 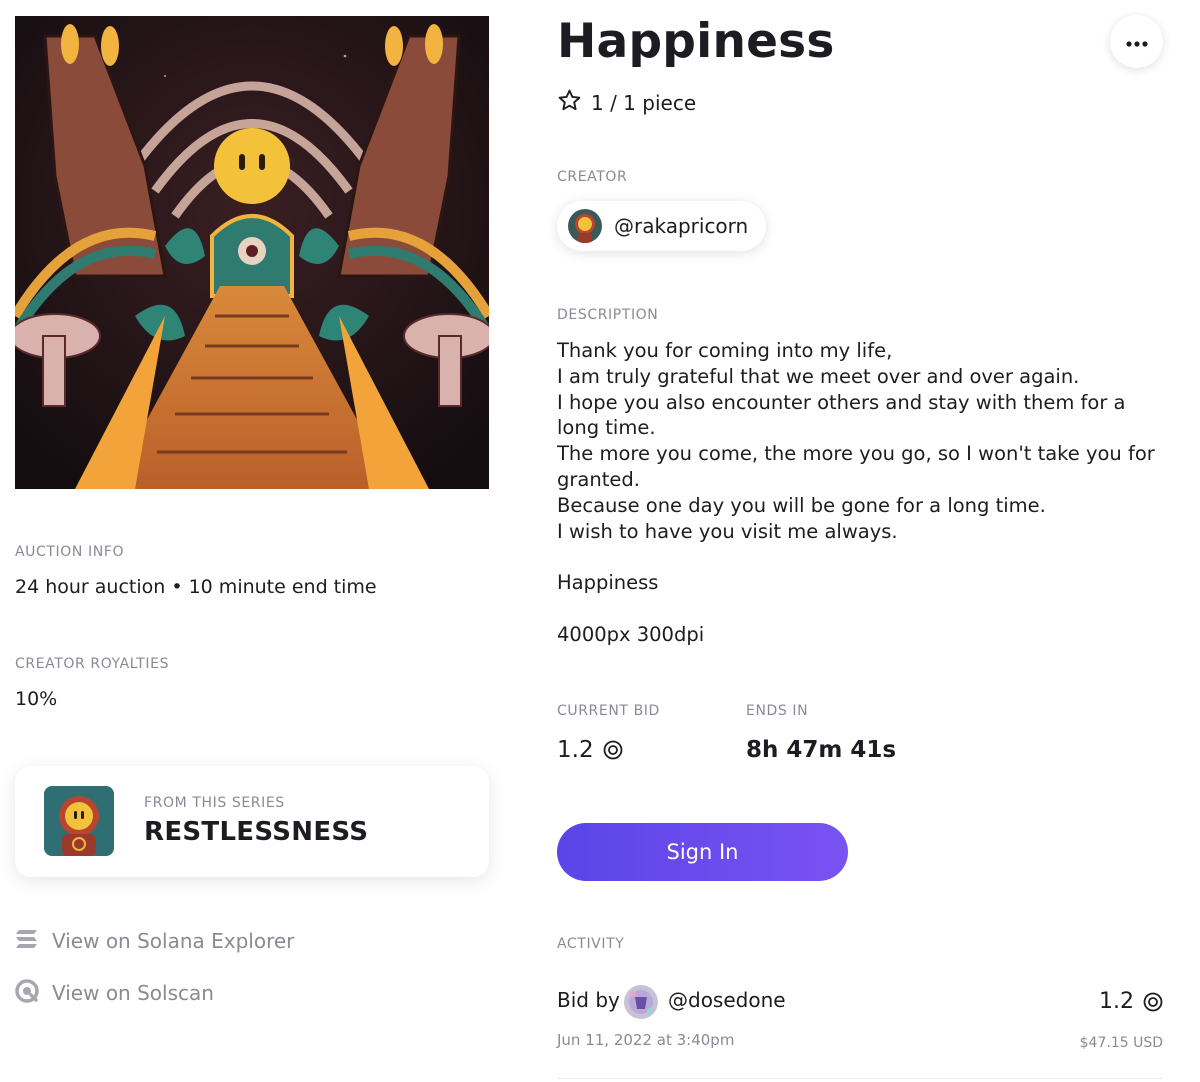 What do you see at coordinates (196, 587) in the screenshot?
I see `auction-info-value: 24 hour auction • 10 minute end time` at bounding box center [196, 587].